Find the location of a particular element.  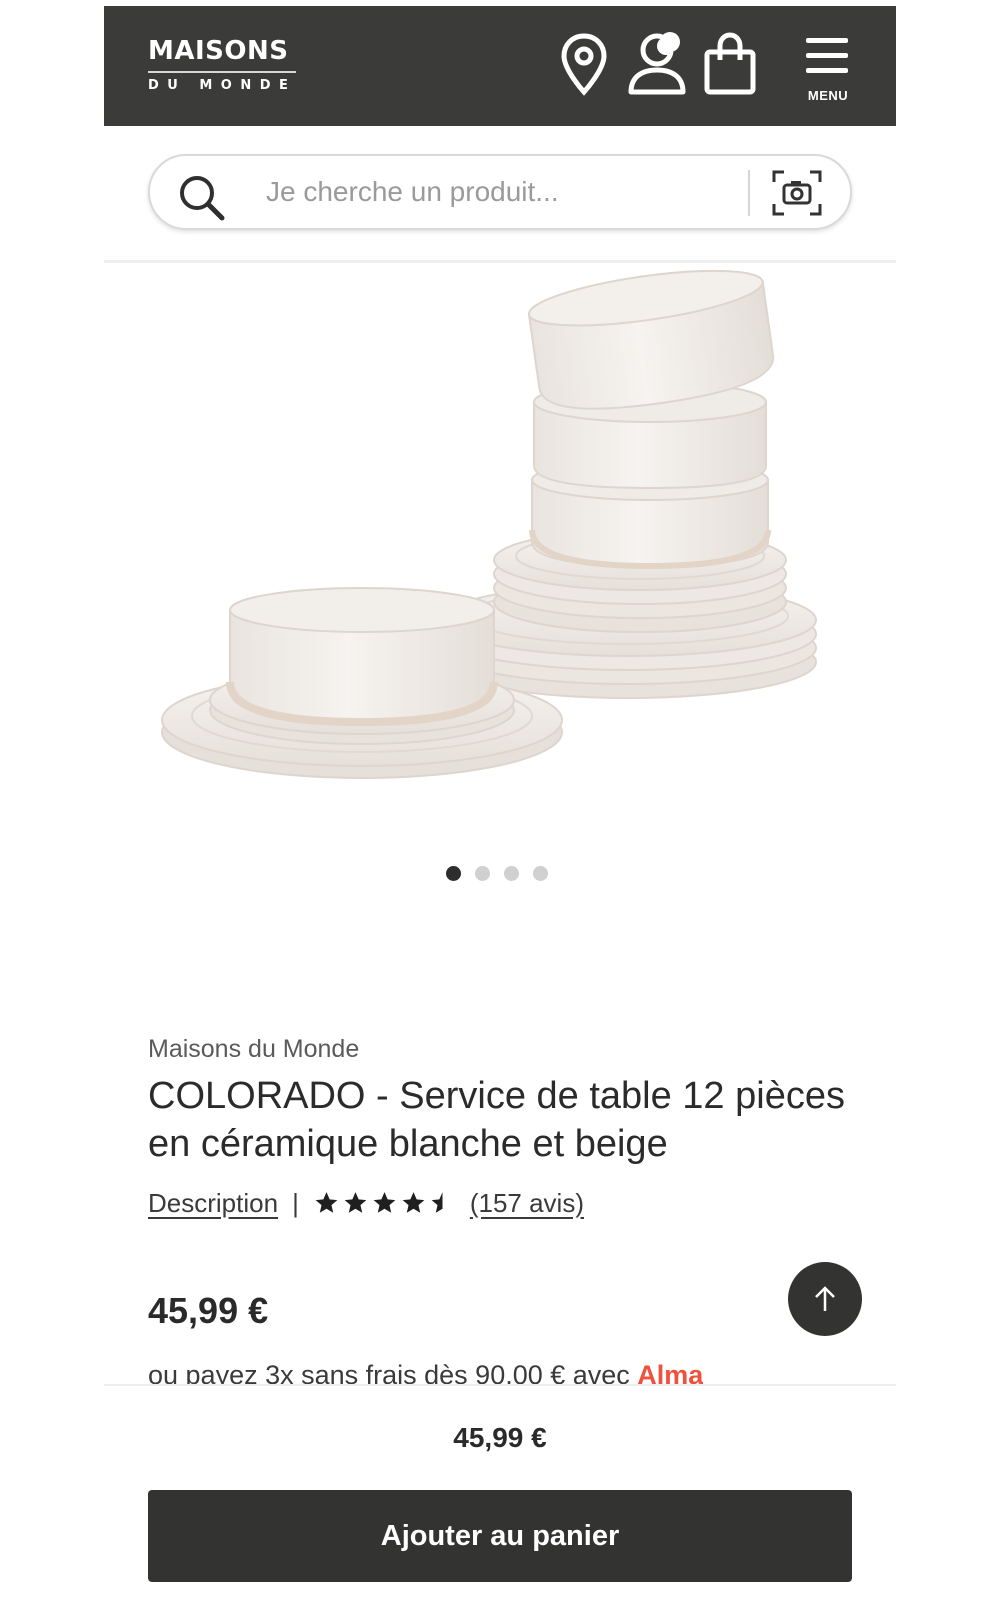

search-bar is located at coordinates (500, 192).